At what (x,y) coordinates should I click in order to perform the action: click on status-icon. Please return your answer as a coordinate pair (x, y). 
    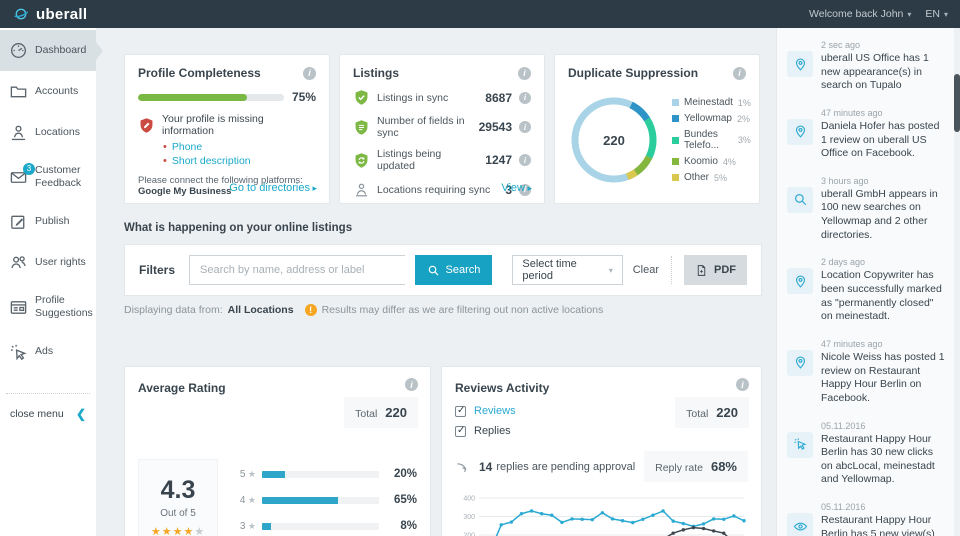
    Looking at the image, I should click on (361, 127).